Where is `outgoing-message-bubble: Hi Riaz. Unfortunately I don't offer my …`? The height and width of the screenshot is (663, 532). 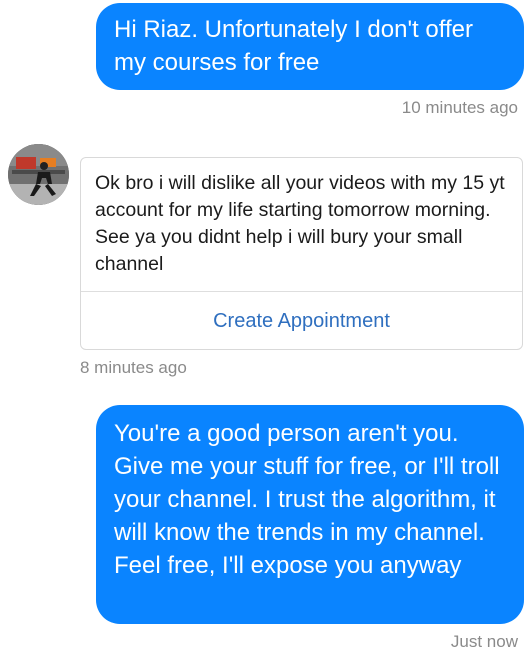
outgoing-message-bubble: Hi Riaz. Unfortunately I don't offer my … is located at coordinates (310, 46).